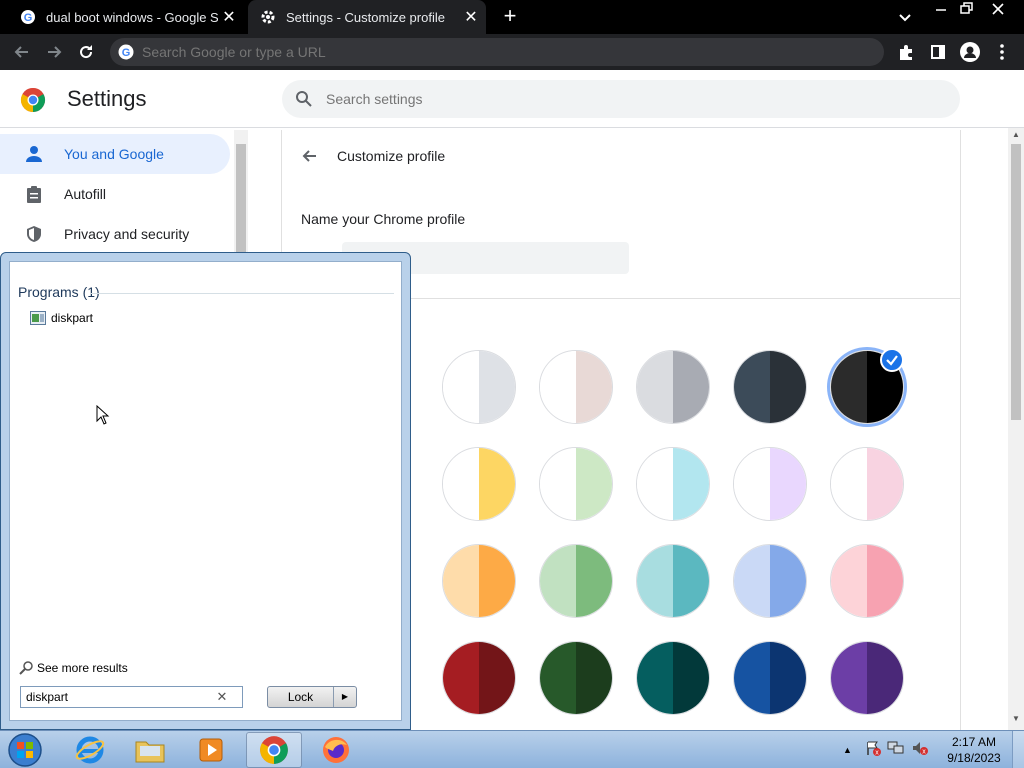 Image resolution: width=1024 pixels, height=768 pixels. I want to click on profile-name-label: Name your Chrome profile, so click(383, 219).